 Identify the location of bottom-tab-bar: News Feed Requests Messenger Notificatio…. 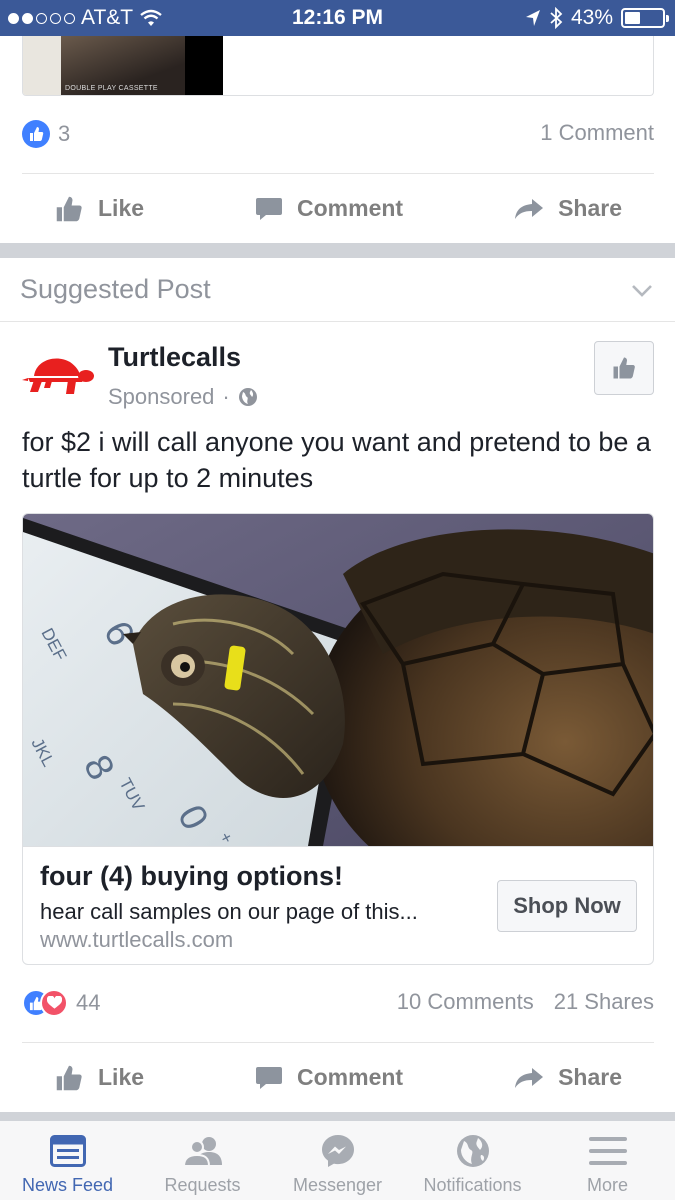
(337, 1160).